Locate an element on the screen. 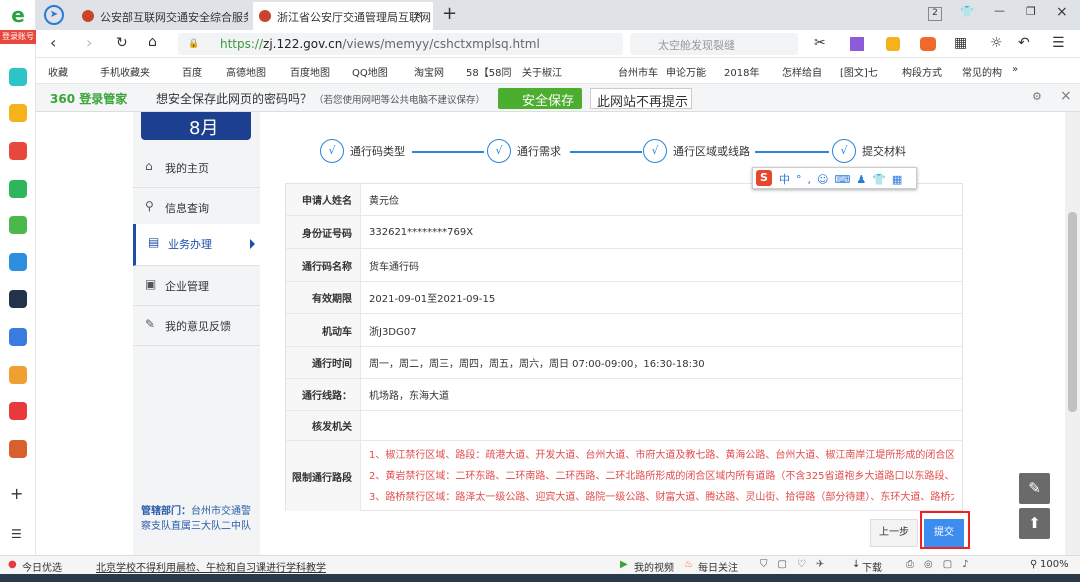 The image size is (1080, 582). bookmark: 常见的构 is located at coordinates (982, 71).